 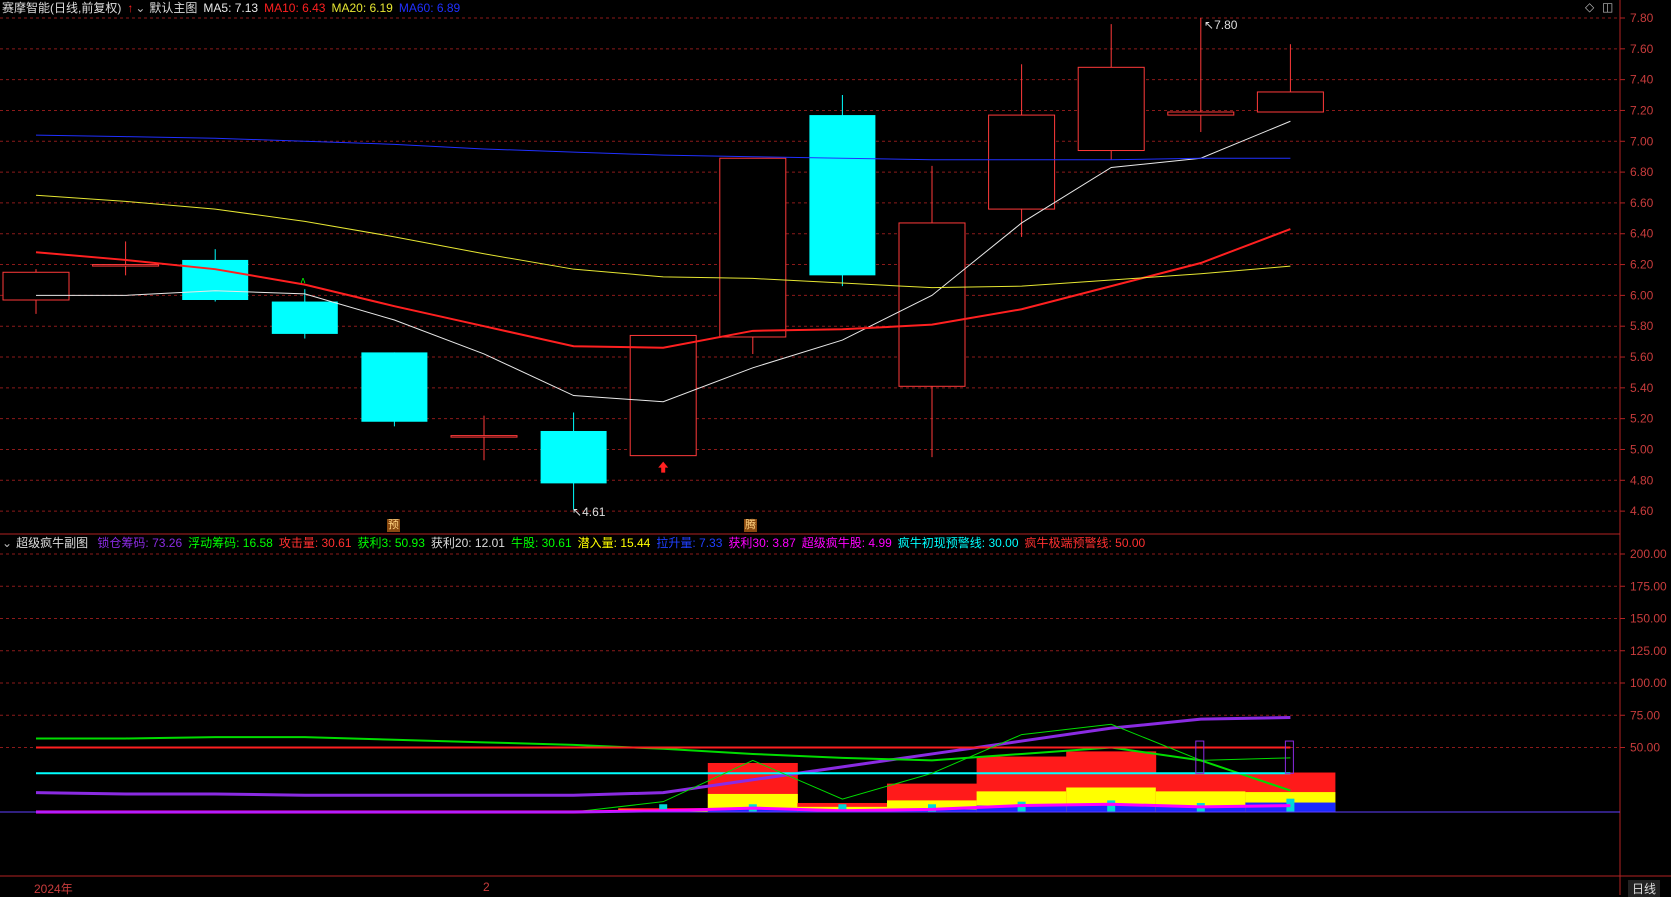 I want to click on low-price-value: 4.61, so click(x=594, y=512).